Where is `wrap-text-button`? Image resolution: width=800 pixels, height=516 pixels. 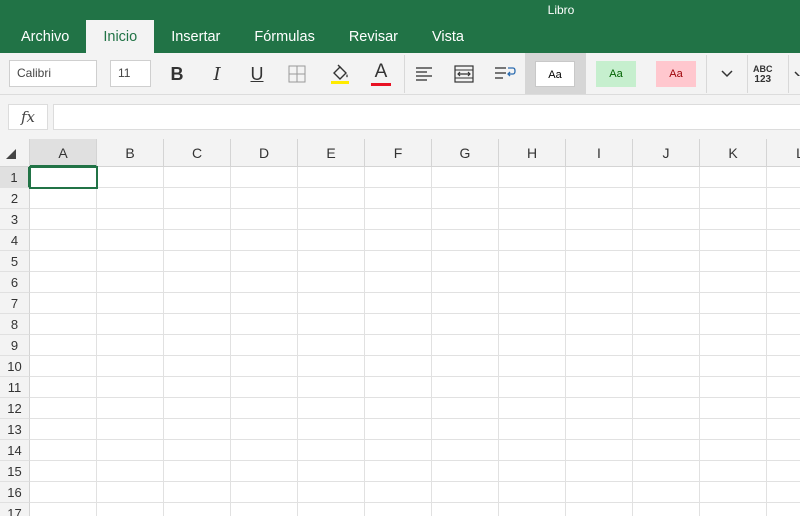 wrap-text-button is located at coordinates (505, 74).